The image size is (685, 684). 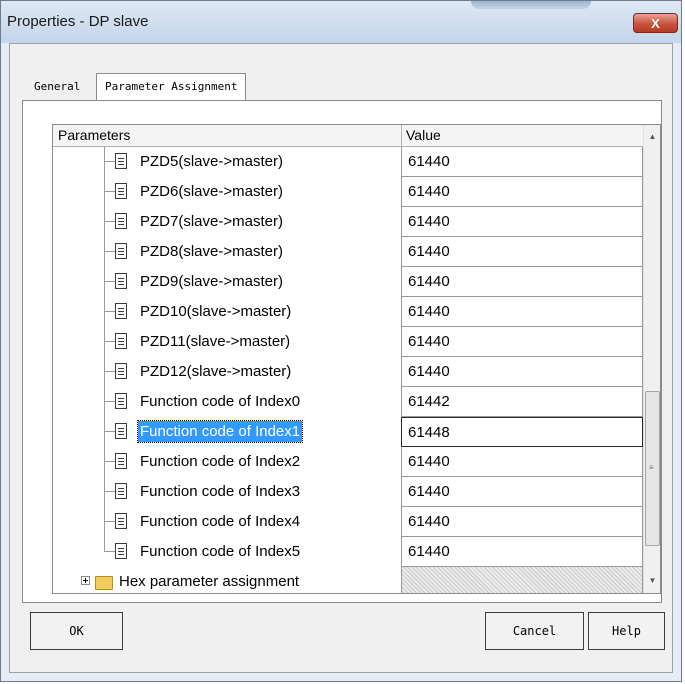 I want to click on grip-icon: ≡, so click(x=651, y=467).